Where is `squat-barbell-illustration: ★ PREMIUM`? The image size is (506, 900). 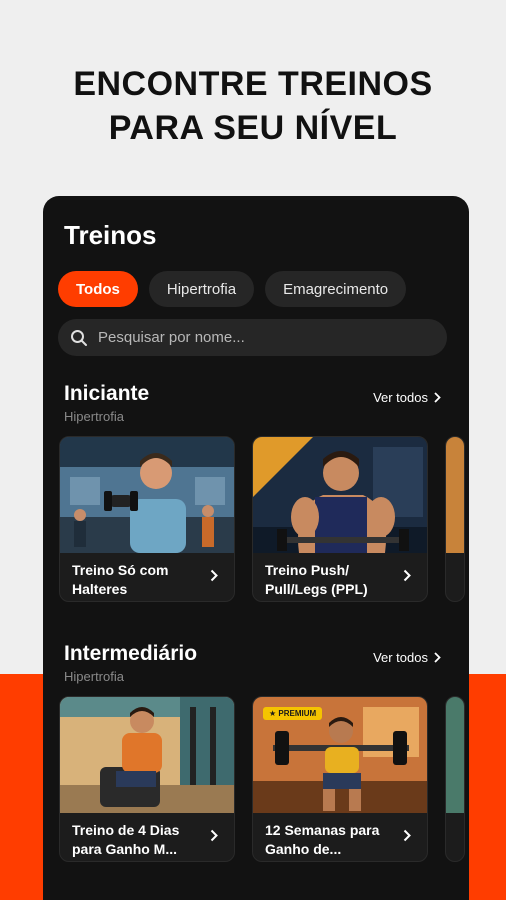 squat-barbell-illustration: ★ PREMIUM is located at coordinates (340, 755).